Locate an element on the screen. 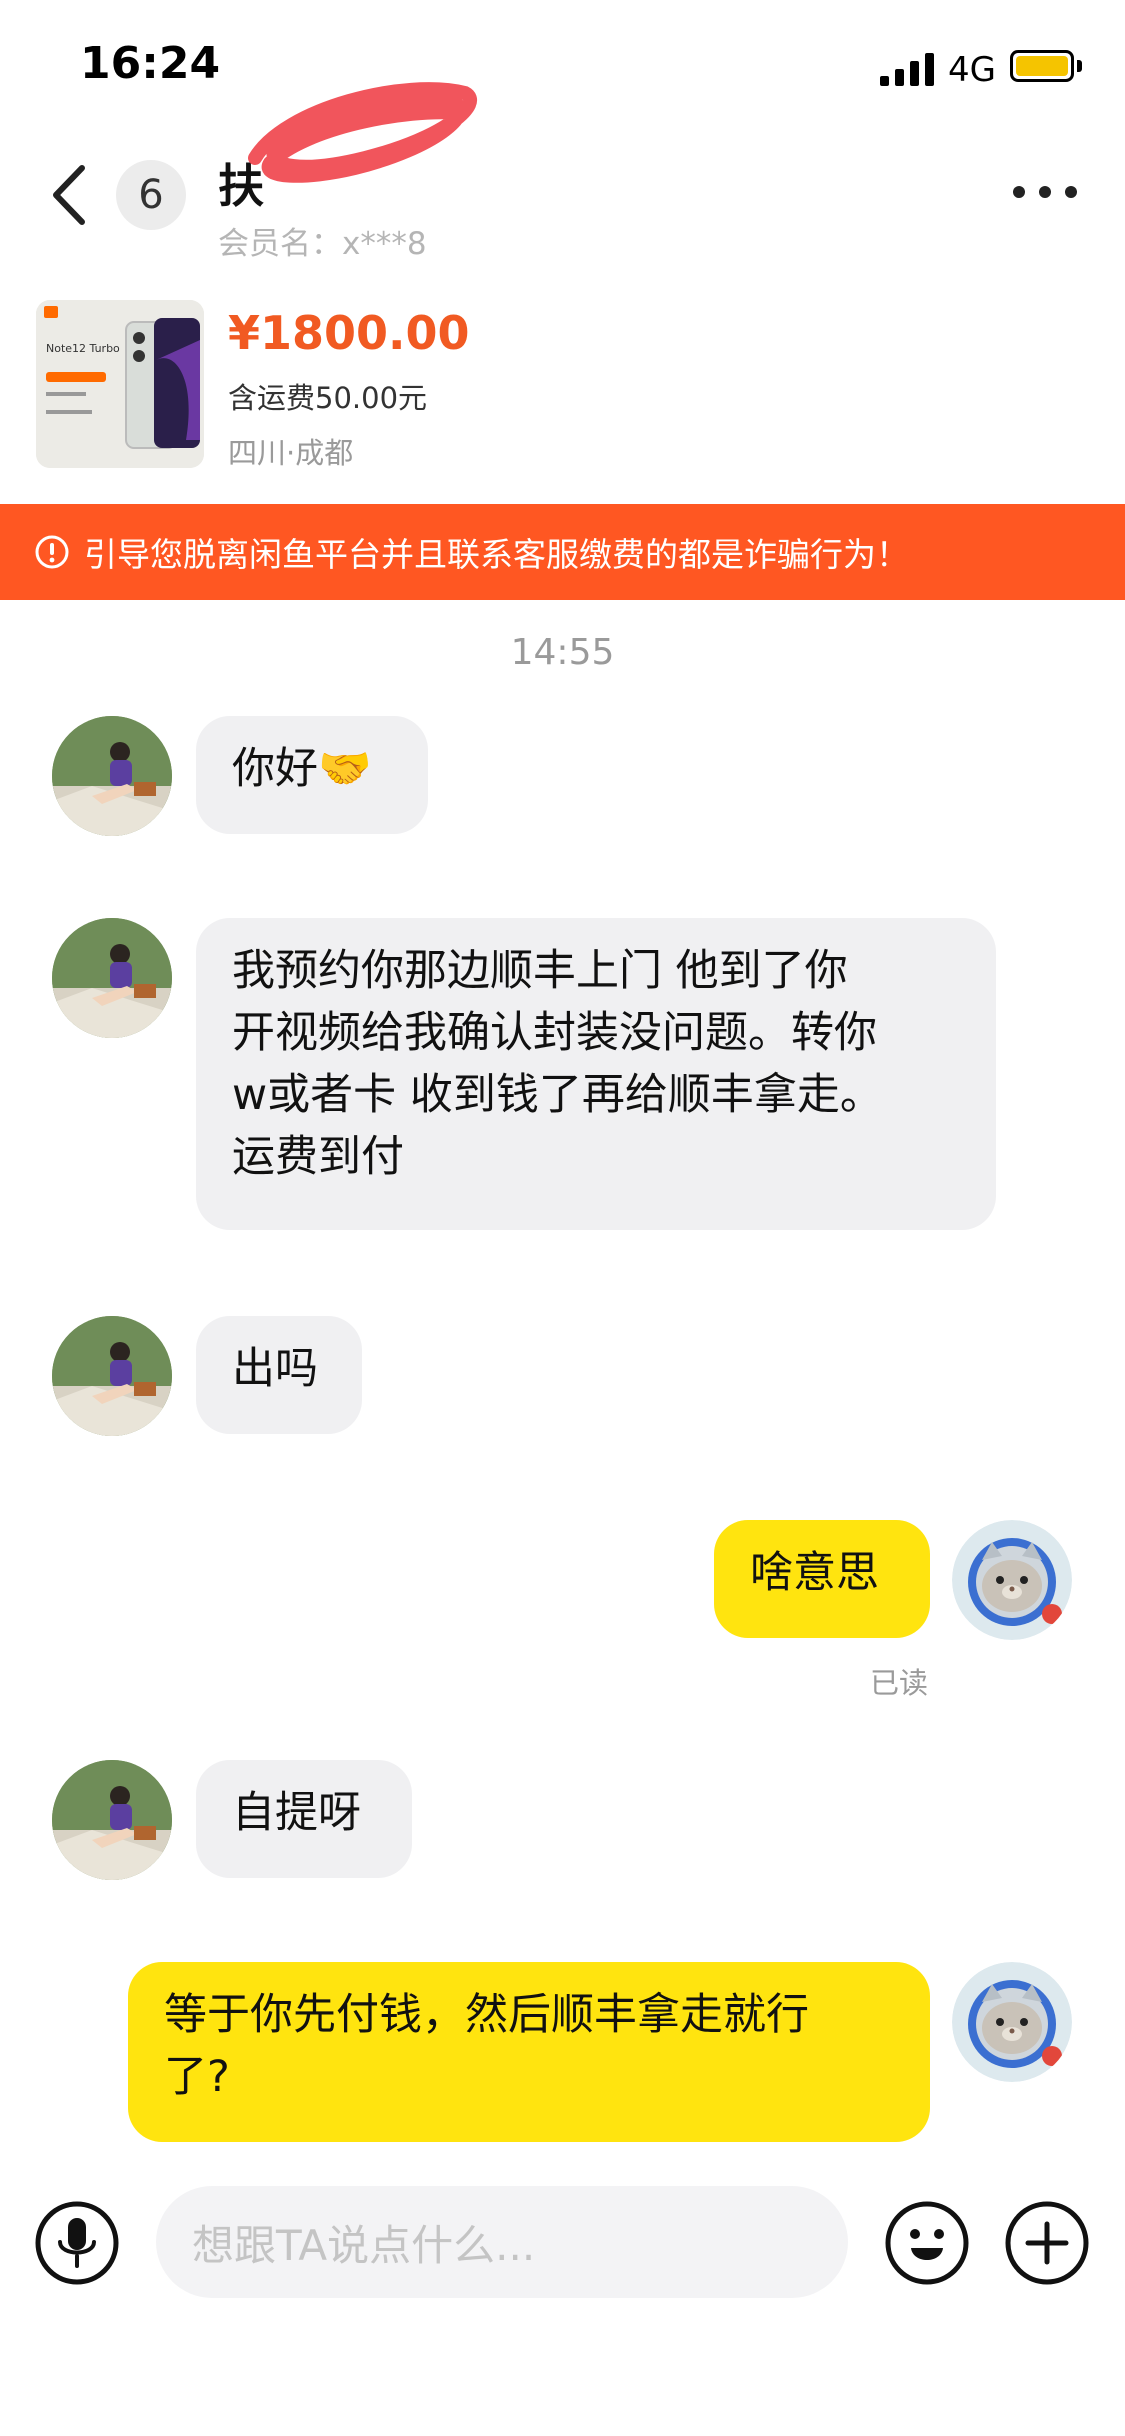  status-time: 16:24 is located at coordinates (150, 63).